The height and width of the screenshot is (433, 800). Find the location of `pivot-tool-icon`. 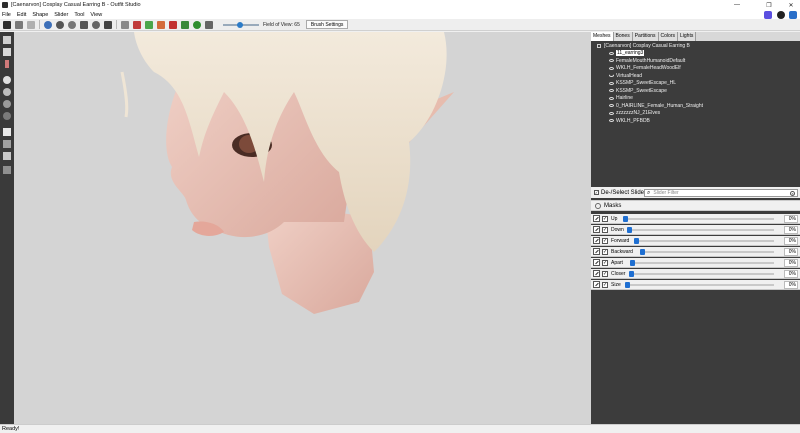

pivot-tool-icon is located at coordinates (31, 24).